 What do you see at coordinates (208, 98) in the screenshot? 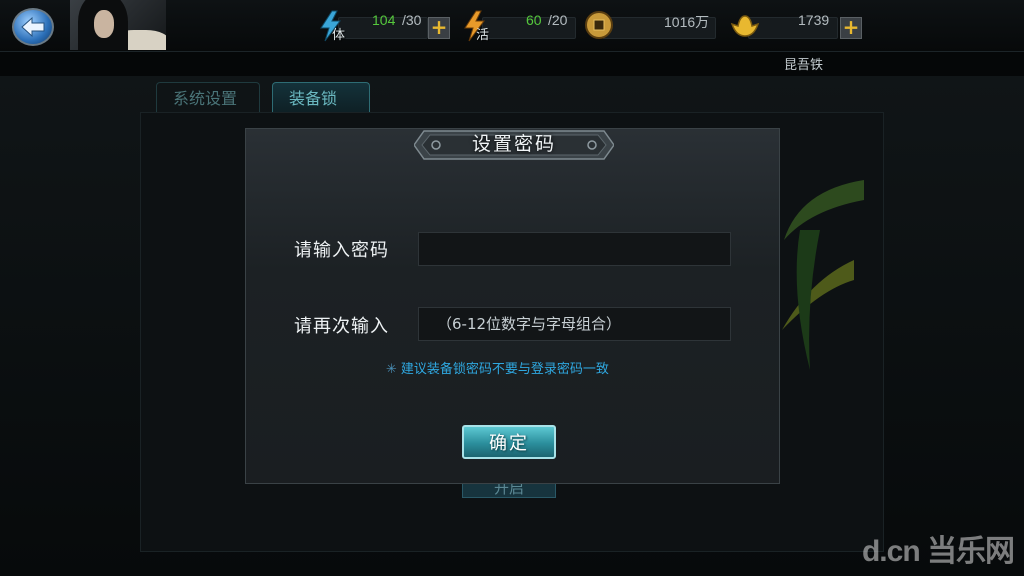
I see `tab-system-settings: 系统设置` at bounding box center [208, 98].